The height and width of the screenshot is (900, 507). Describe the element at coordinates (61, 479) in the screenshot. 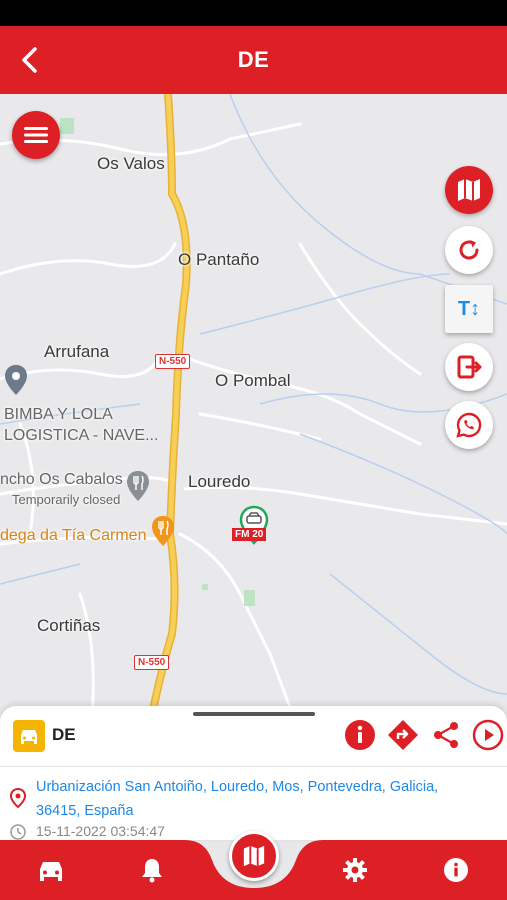

I see `poi-label: ncho Os Cabalos` at that location.